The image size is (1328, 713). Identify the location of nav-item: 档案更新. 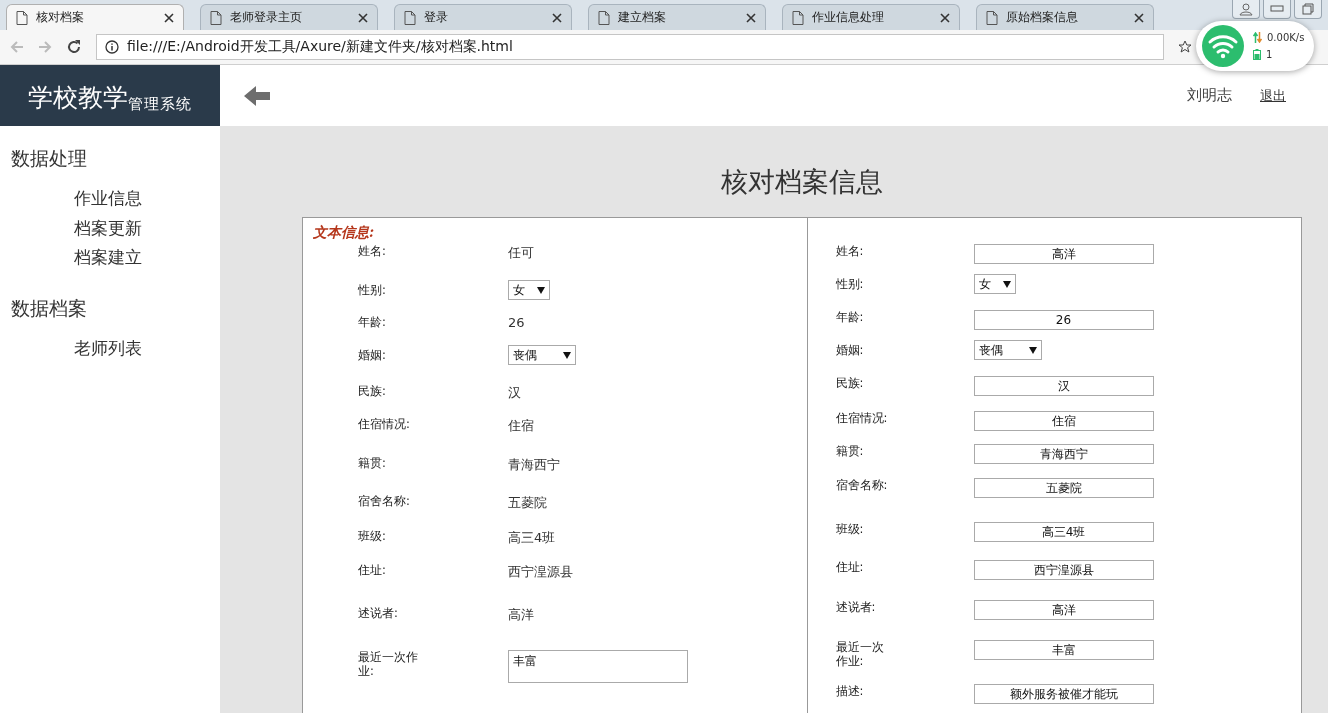
(110, 228).